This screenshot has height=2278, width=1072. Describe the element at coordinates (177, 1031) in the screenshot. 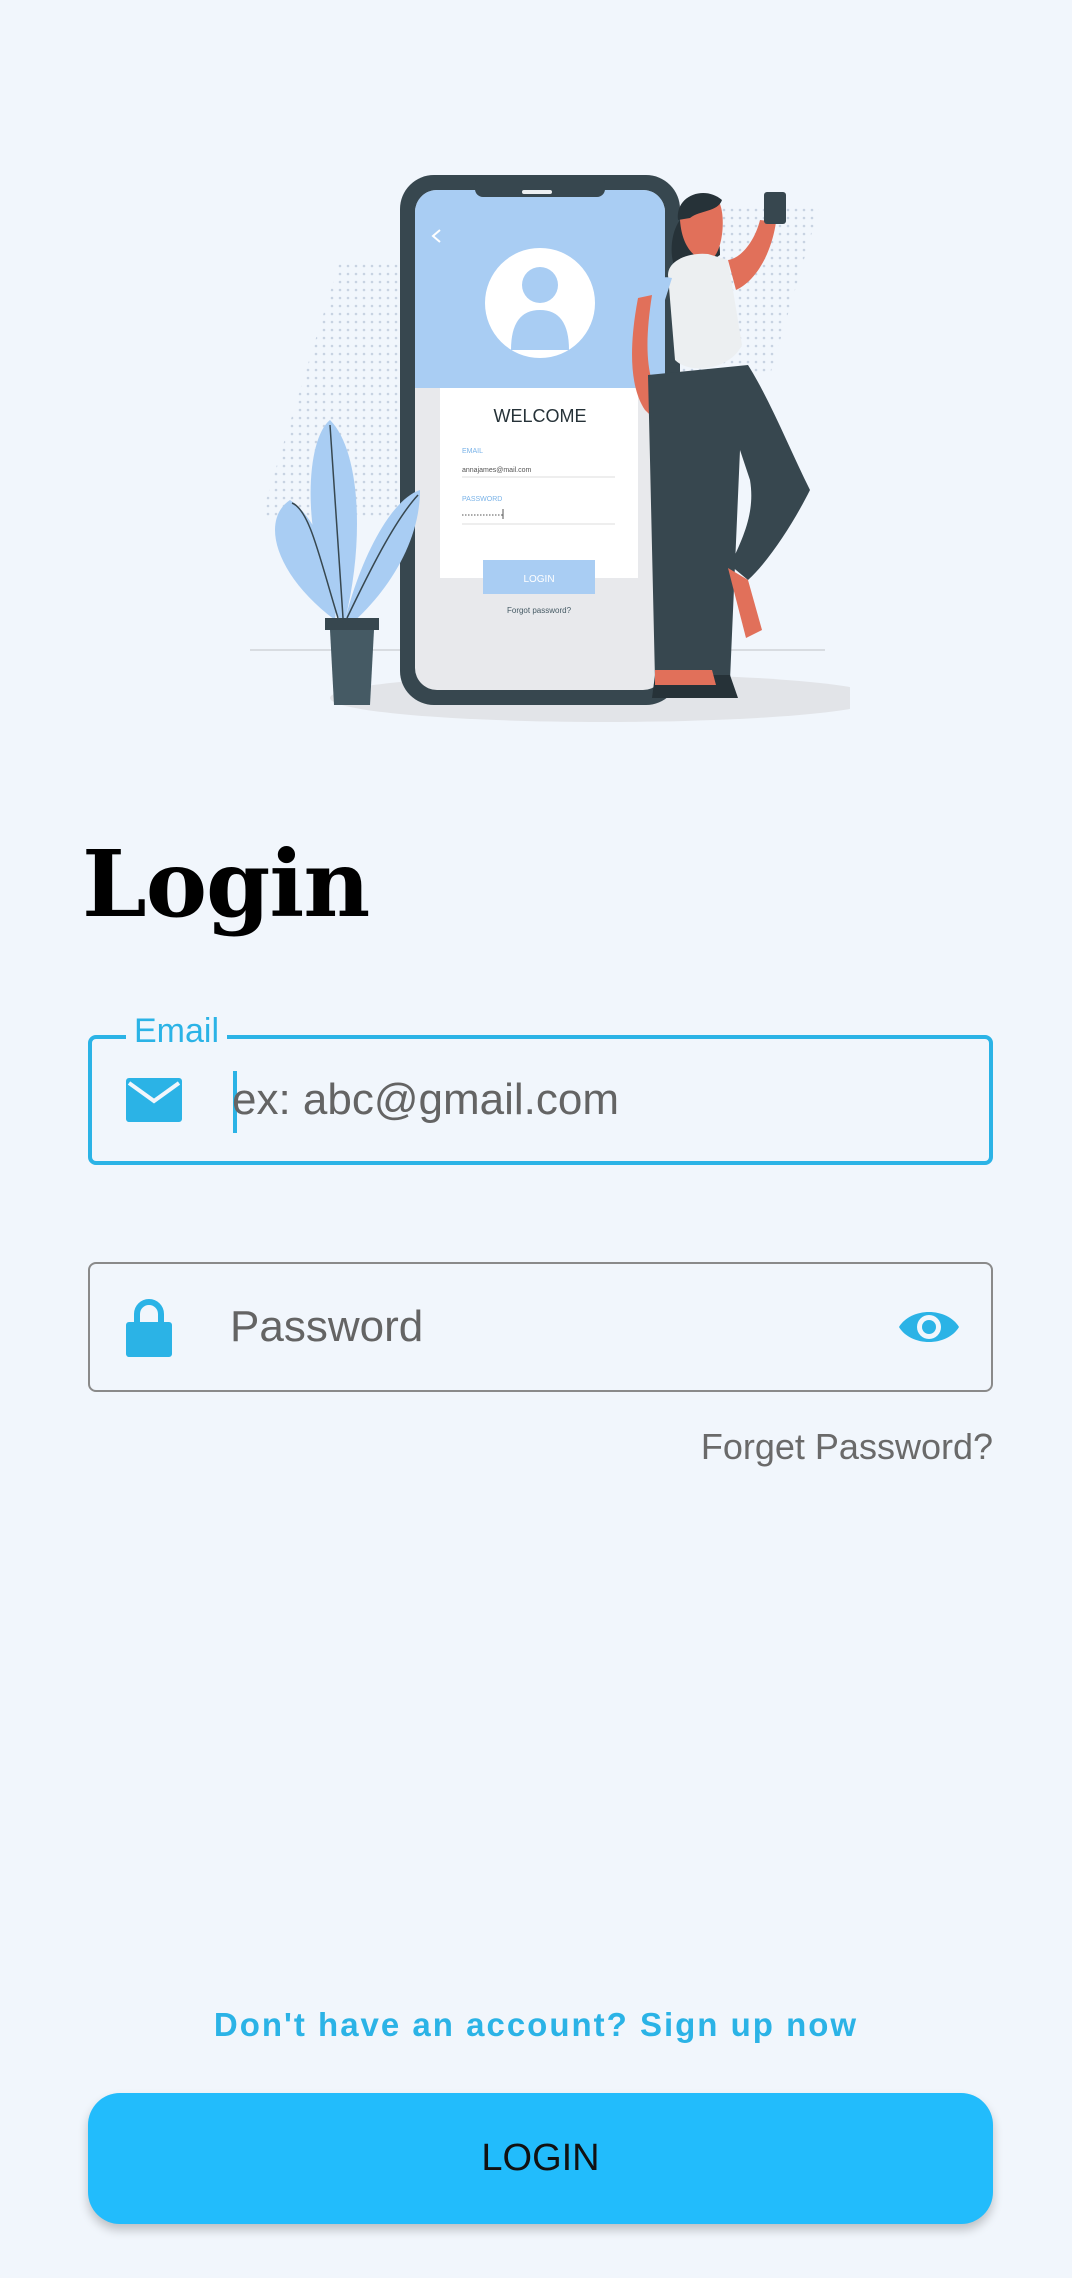

I see `email-label: Email` at that location.